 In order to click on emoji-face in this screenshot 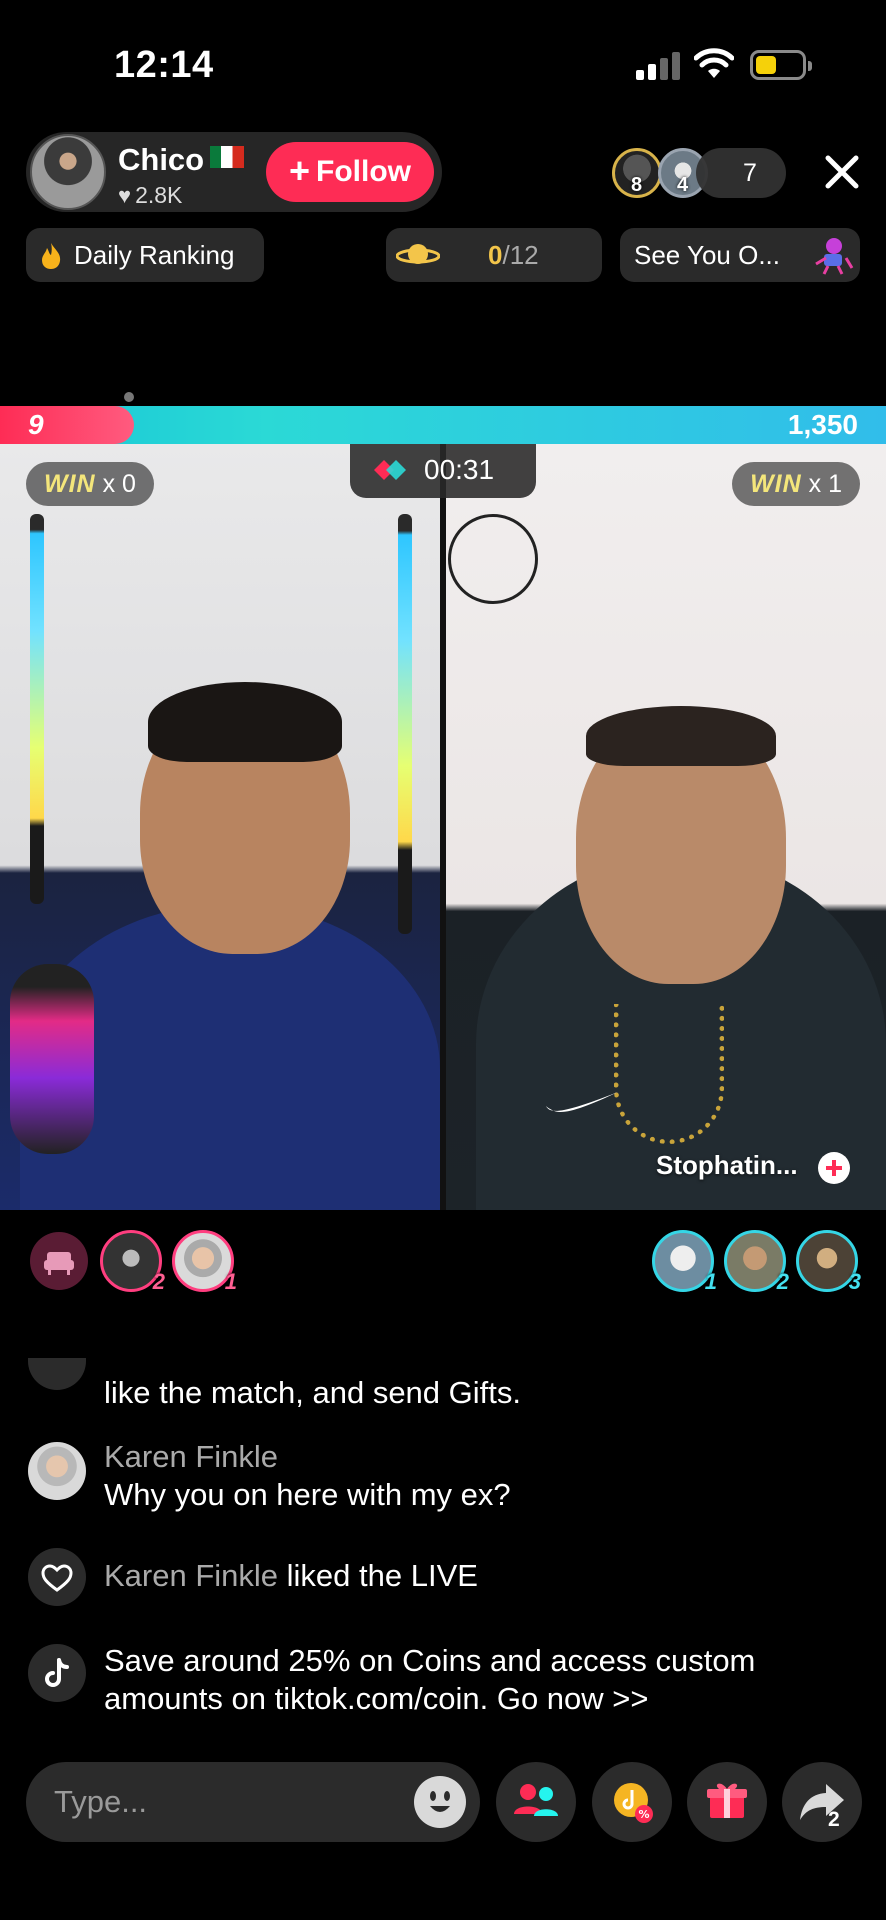, I will do `click(440, 1801)`.